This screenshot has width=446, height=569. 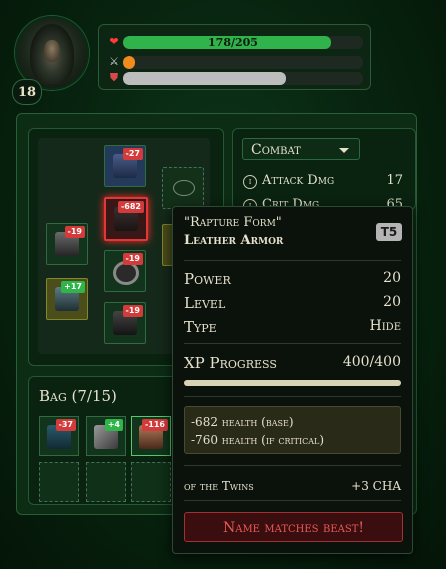 I want to click on face, so click(x=52, y=51).